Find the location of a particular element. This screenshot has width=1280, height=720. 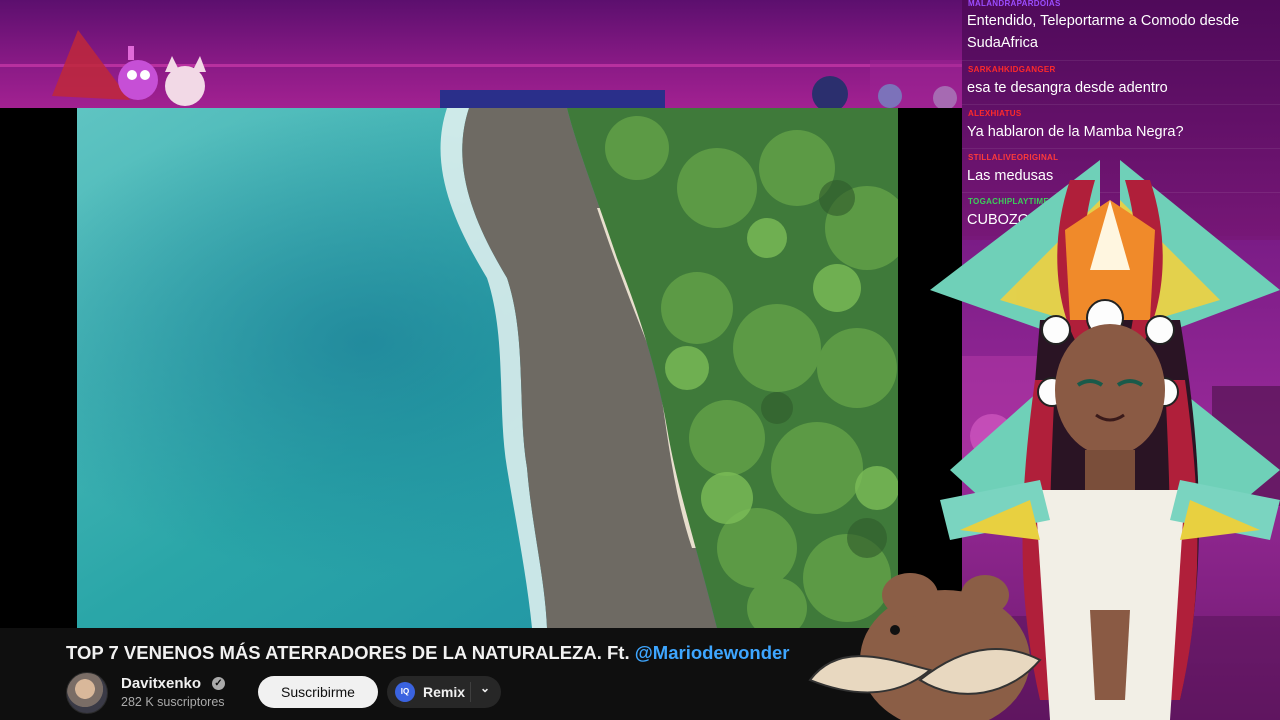

chat-text: esa te desangra desde adentro is located at coordinates (1067, 88).